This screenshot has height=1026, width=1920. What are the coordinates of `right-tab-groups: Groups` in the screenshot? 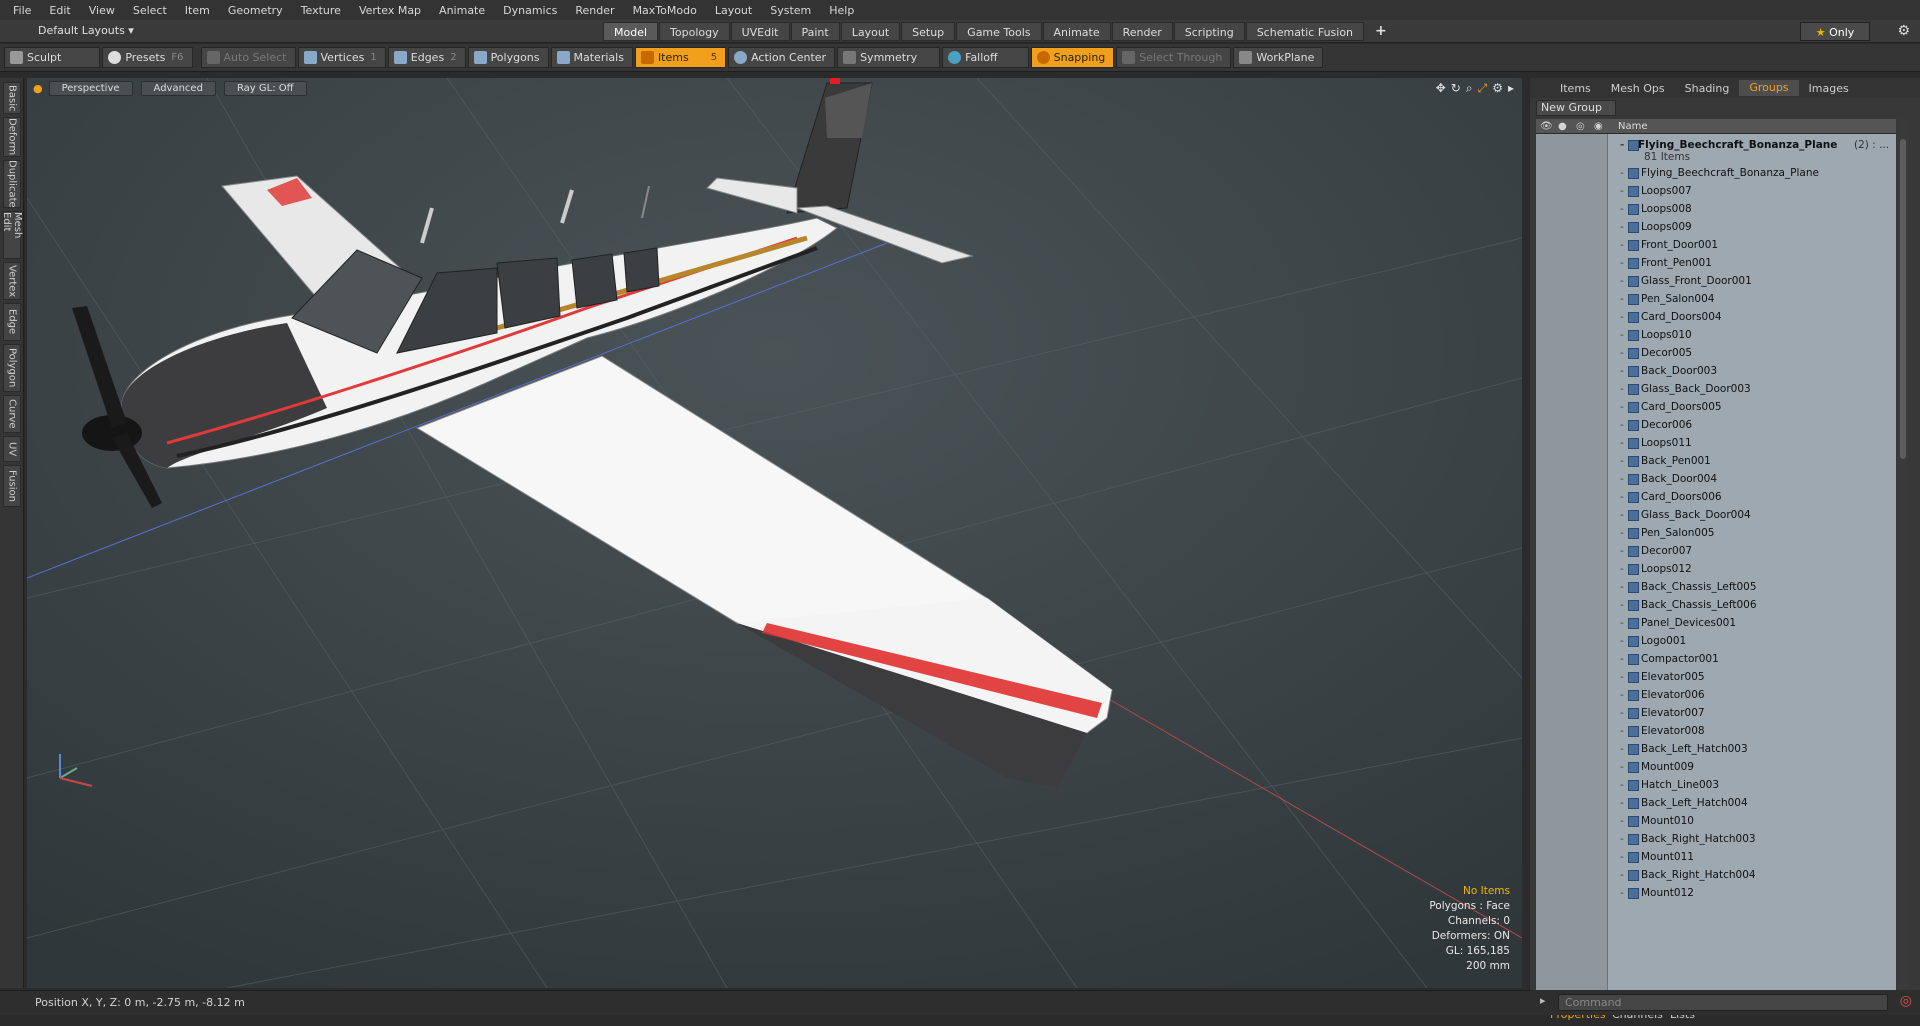 It's located at (1769, 88).